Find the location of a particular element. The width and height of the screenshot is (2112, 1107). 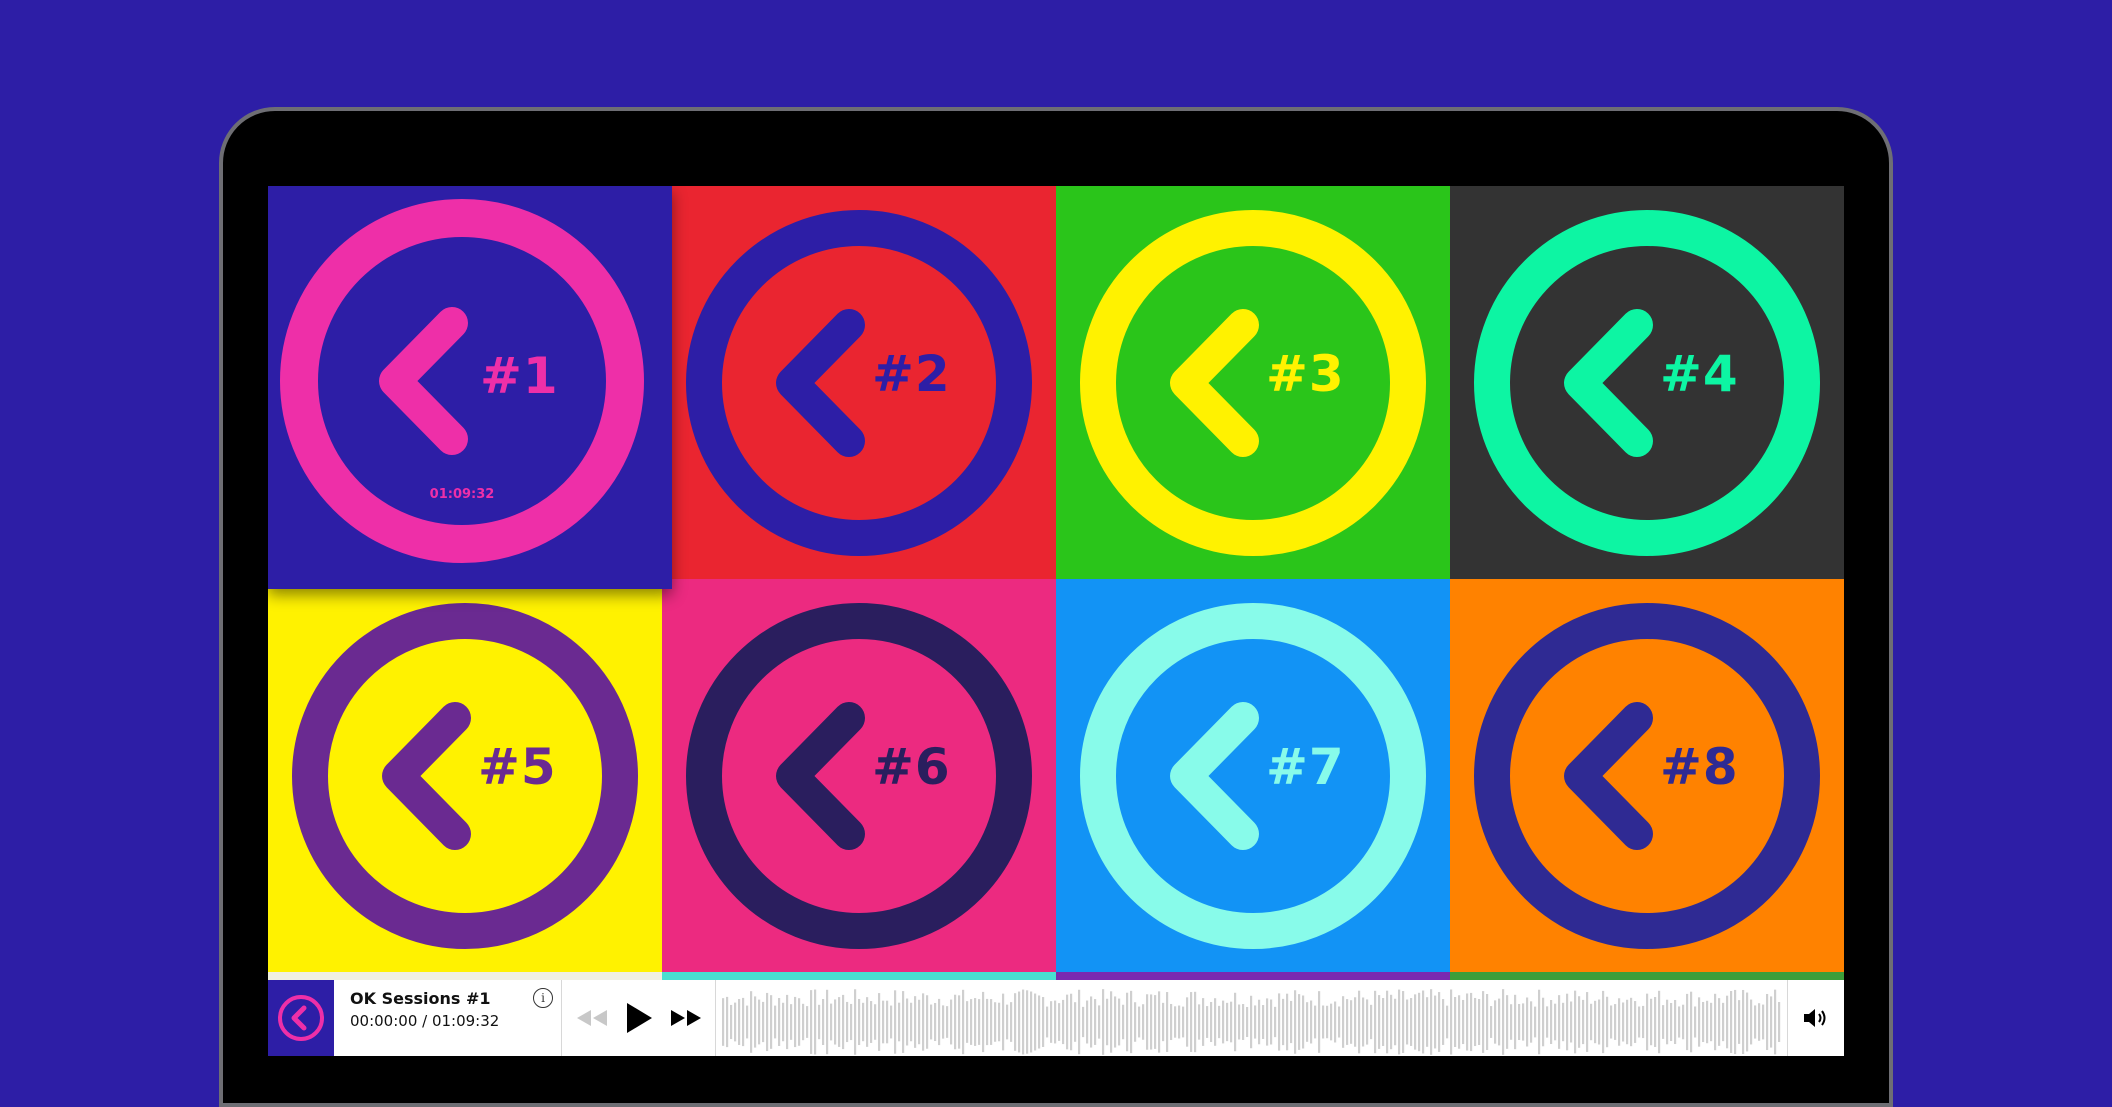

play-button is located at coordinates (639, 1018).